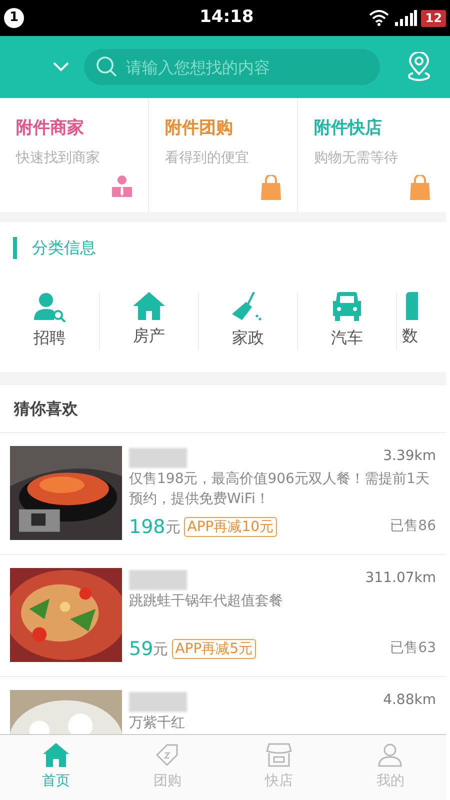 The image size is (450, 800). What do you see at coordinates (55, 755) in the screenshot?
I see `home-icon` at bounding box center [55, 755].